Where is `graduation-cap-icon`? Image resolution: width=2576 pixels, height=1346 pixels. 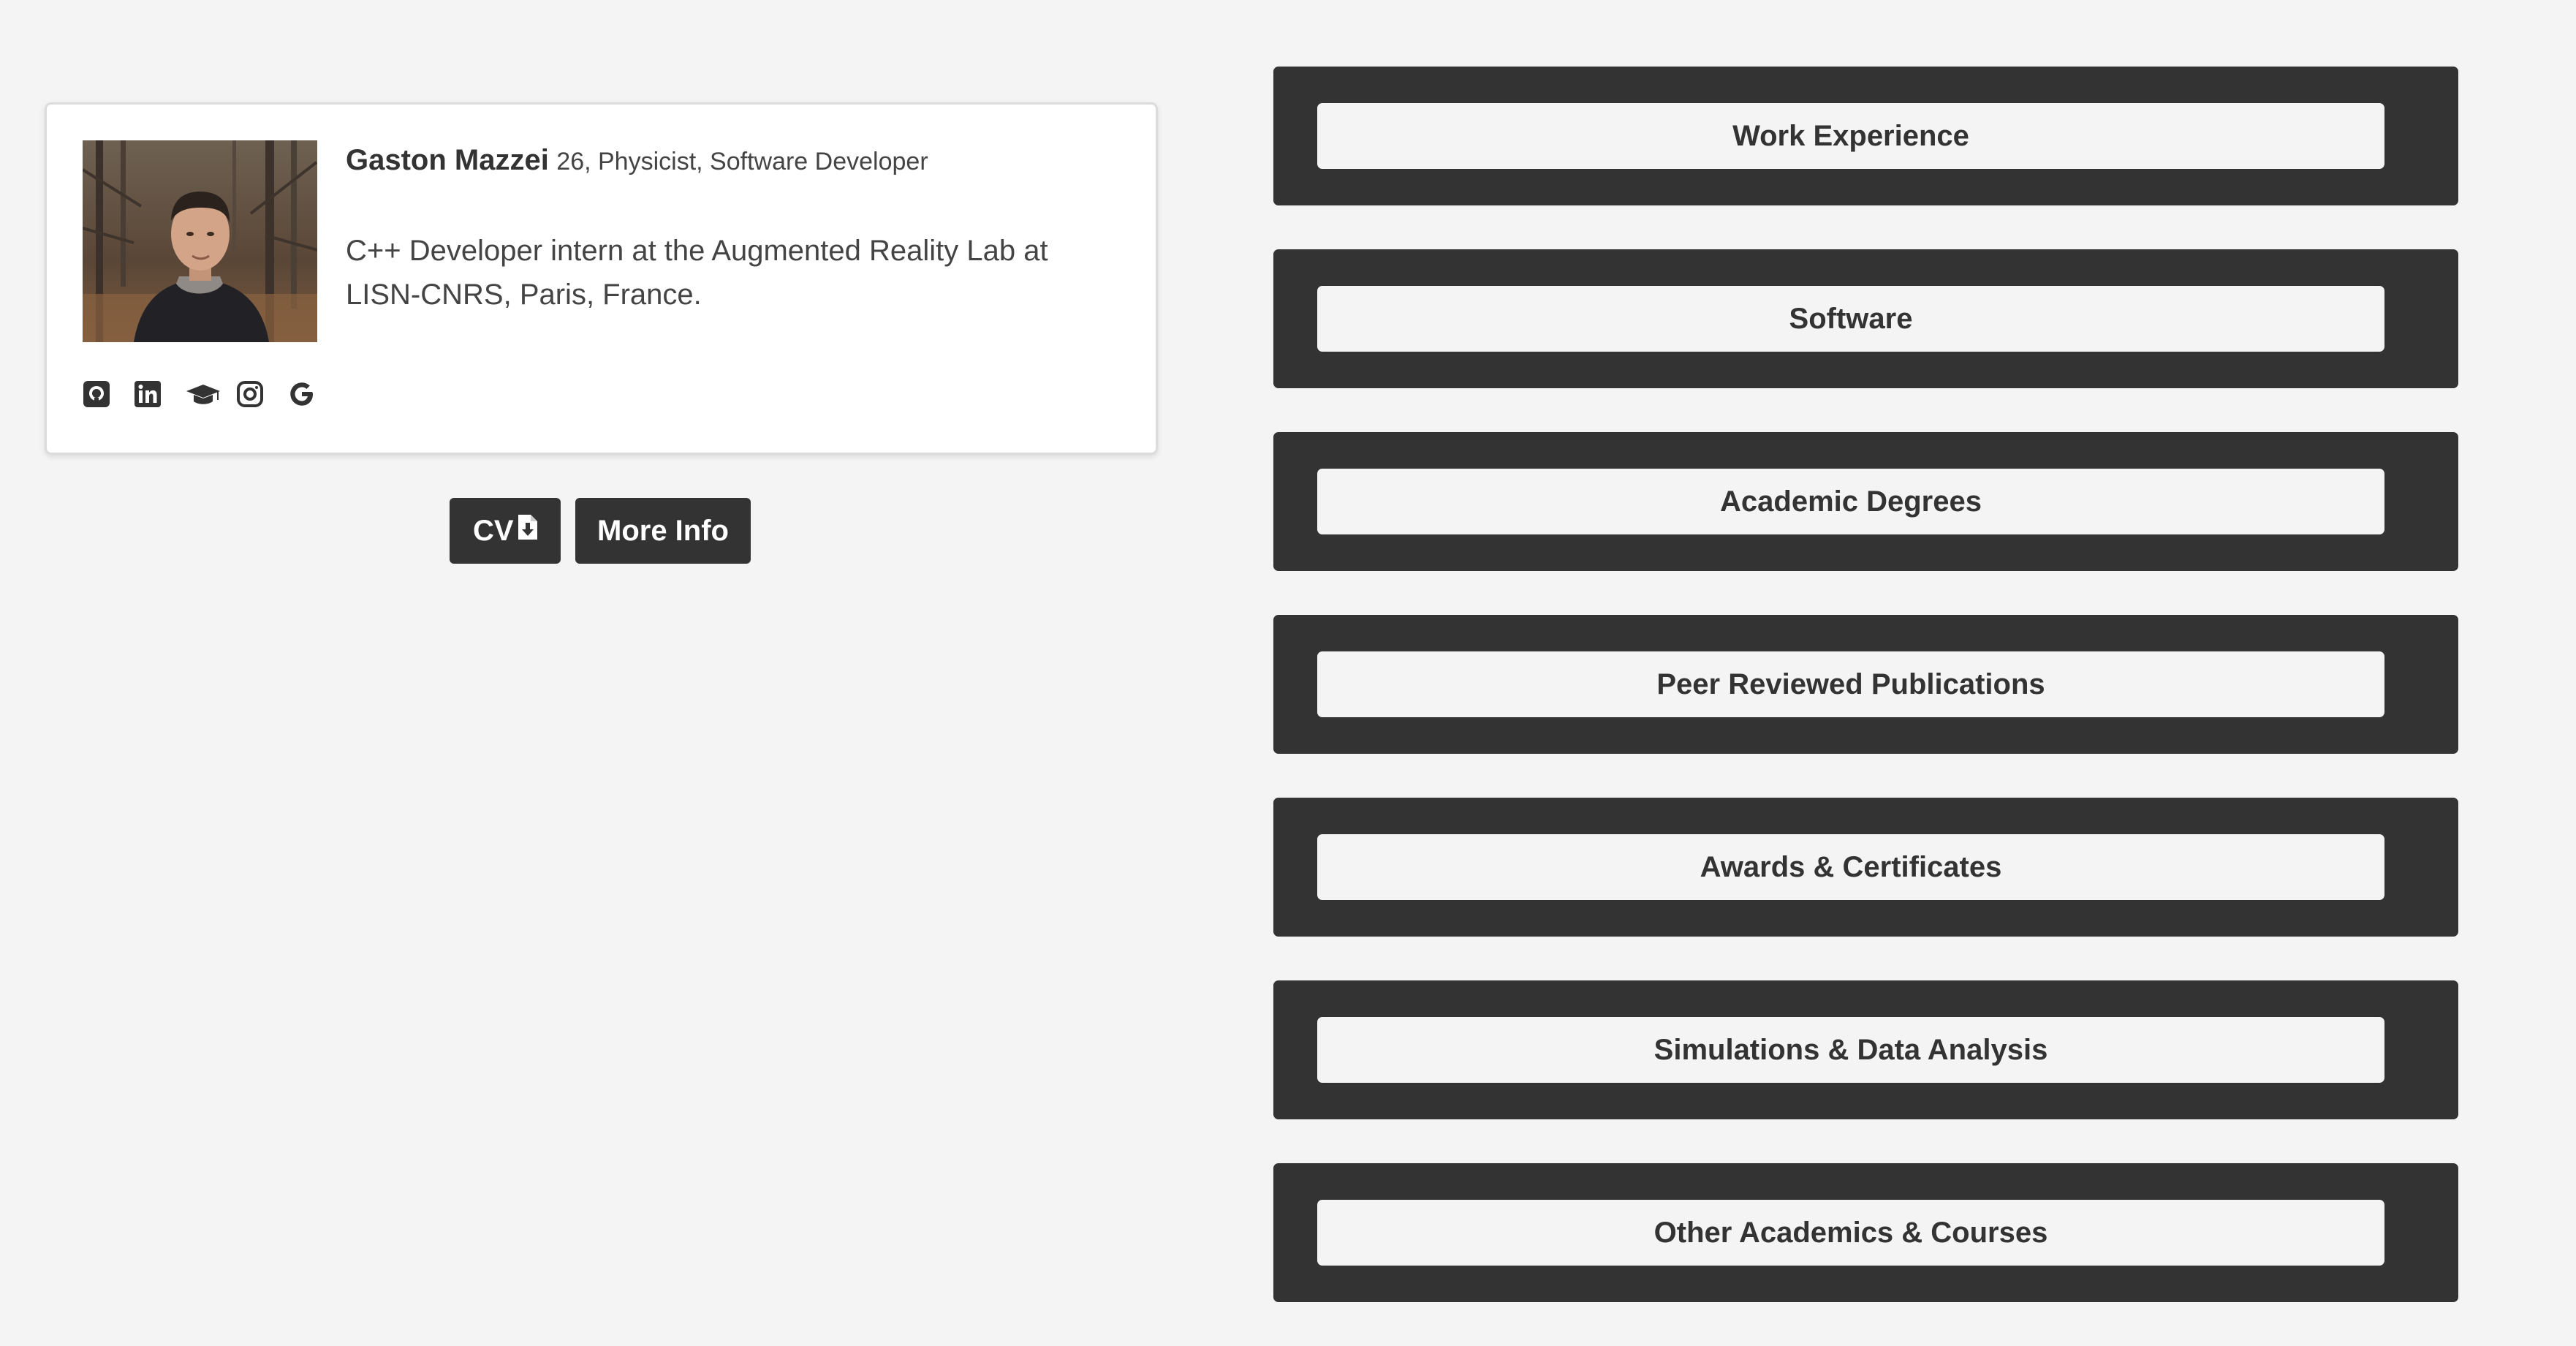
graduation-cap-icon is located at coordinates (210, 394).